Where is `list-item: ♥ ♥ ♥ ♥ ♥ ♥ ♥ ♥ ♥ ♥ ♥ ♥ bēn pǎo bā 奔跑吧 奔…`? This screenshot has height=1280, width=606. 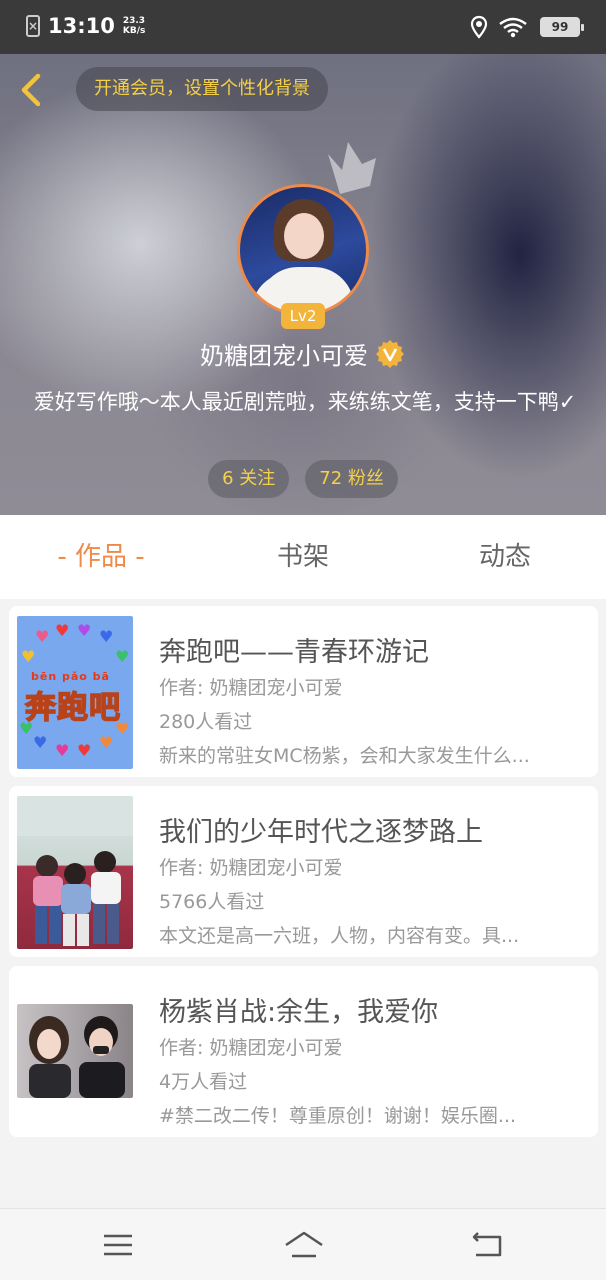 list-item: ♥ ♥ ♥ ♥ ♥ ♥ ♥ ♥ ♥ ♥ ♥ ♥ bēn pǎo bā 奔跑吧 奔… is located at coordinates (303, 691).